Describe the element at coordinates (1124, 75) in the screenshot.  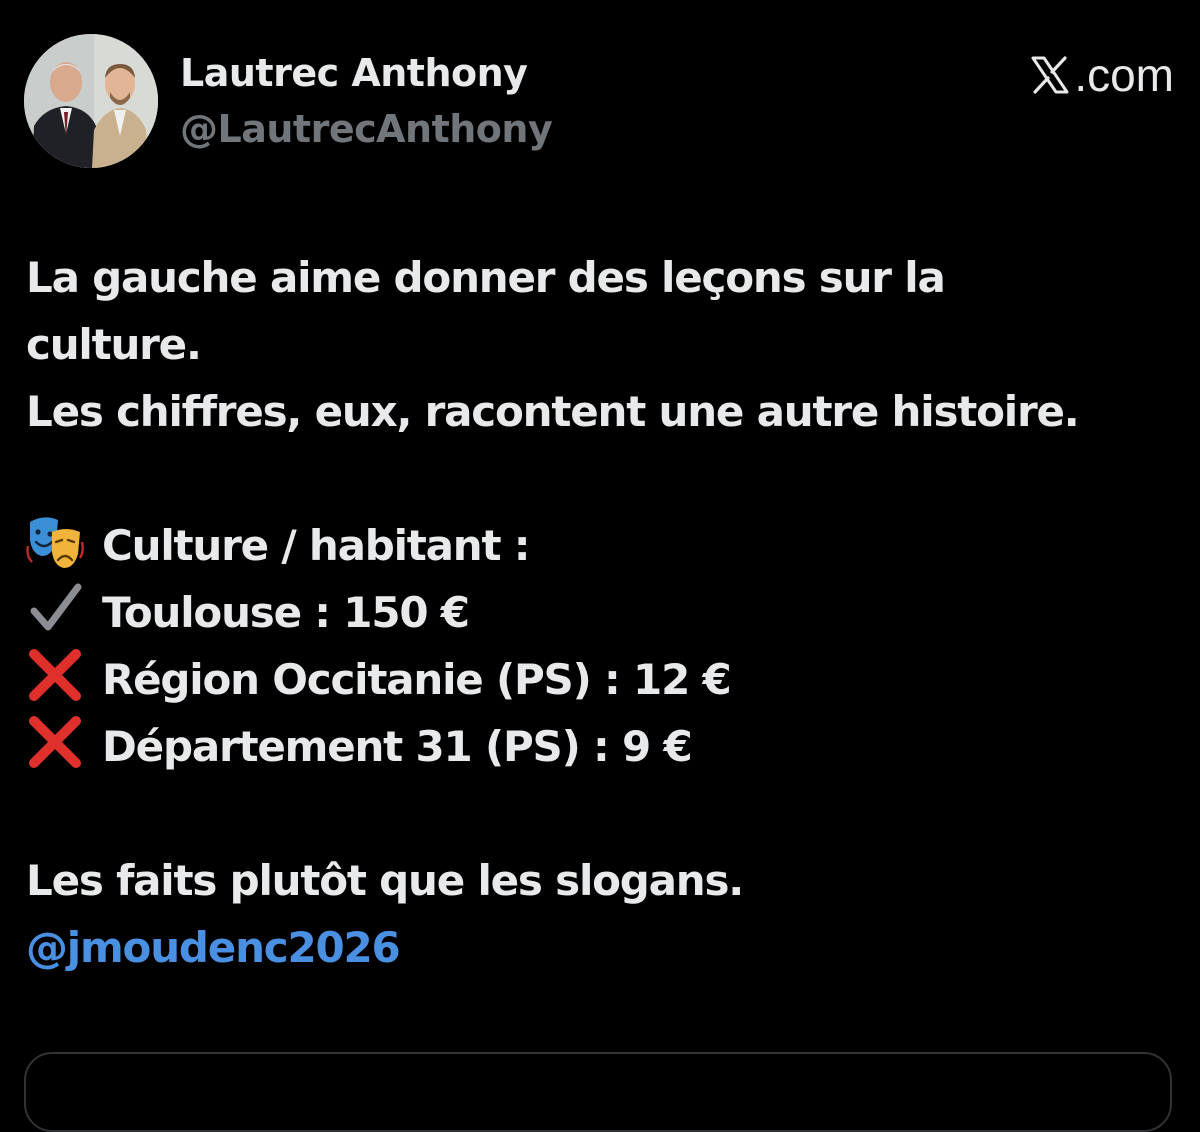
I see `source-domain: .com` at that location.